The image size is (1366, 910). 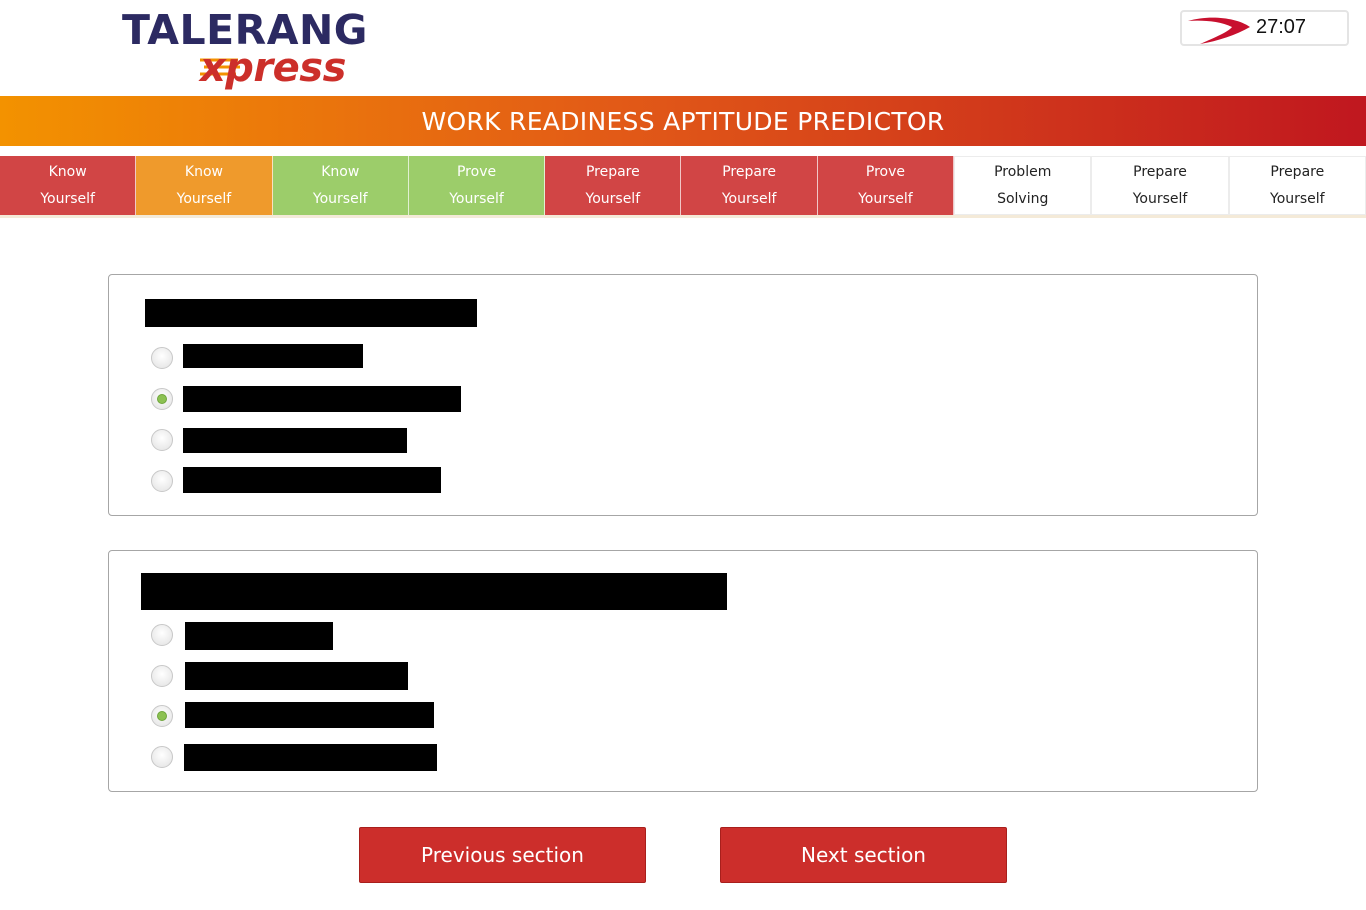 I want to click on timer-value: 27:07, so click(x=1281, y=27).